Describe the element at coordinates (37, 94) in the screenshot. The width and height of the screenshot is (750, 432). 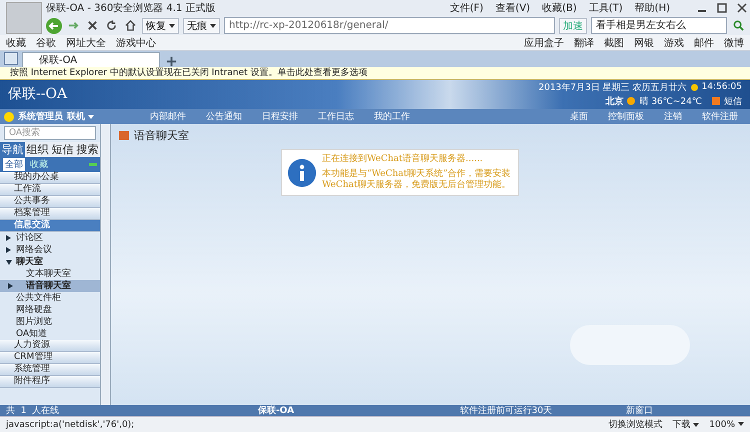
I see `app-logo: 保联--OA` at that location.